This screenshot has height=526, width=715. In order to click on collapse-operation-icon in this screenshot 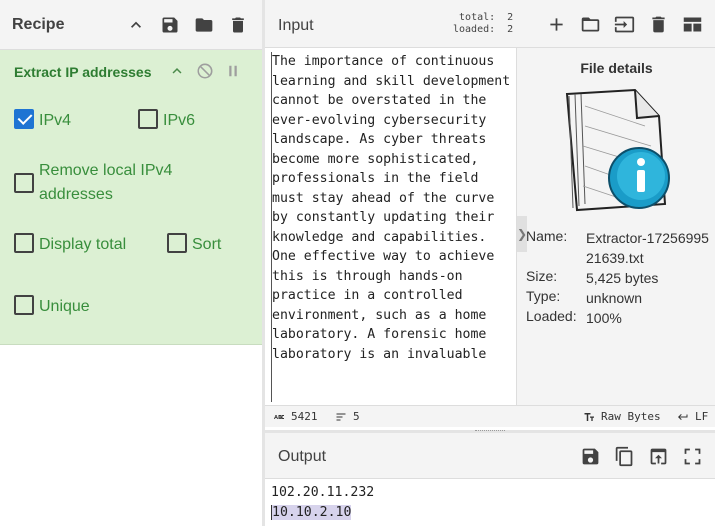, I will do `click(177, 71)`.